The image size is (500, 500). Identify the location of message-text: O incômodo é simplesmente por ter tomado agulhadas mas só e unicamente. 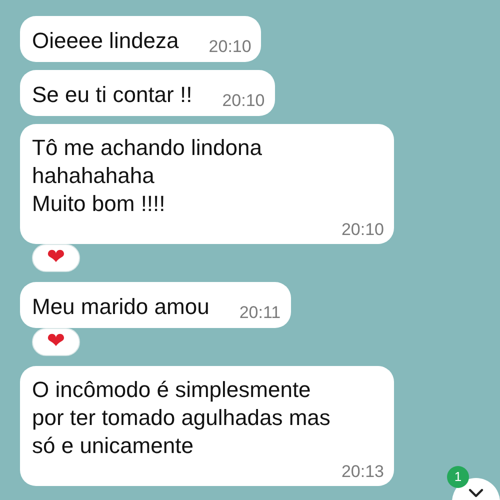
(182, 418).